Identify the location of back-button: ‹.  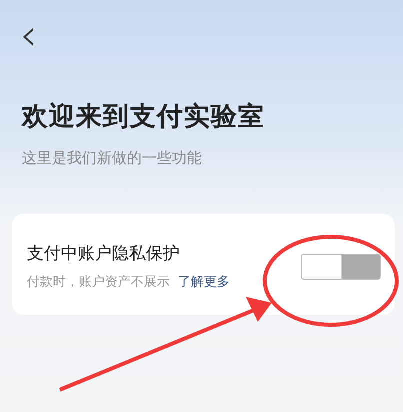
(29, 36).